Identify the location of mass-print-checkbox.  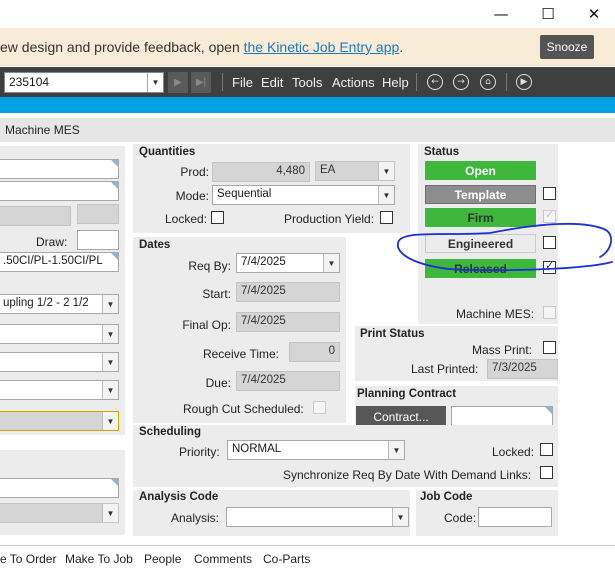
(549, 347).